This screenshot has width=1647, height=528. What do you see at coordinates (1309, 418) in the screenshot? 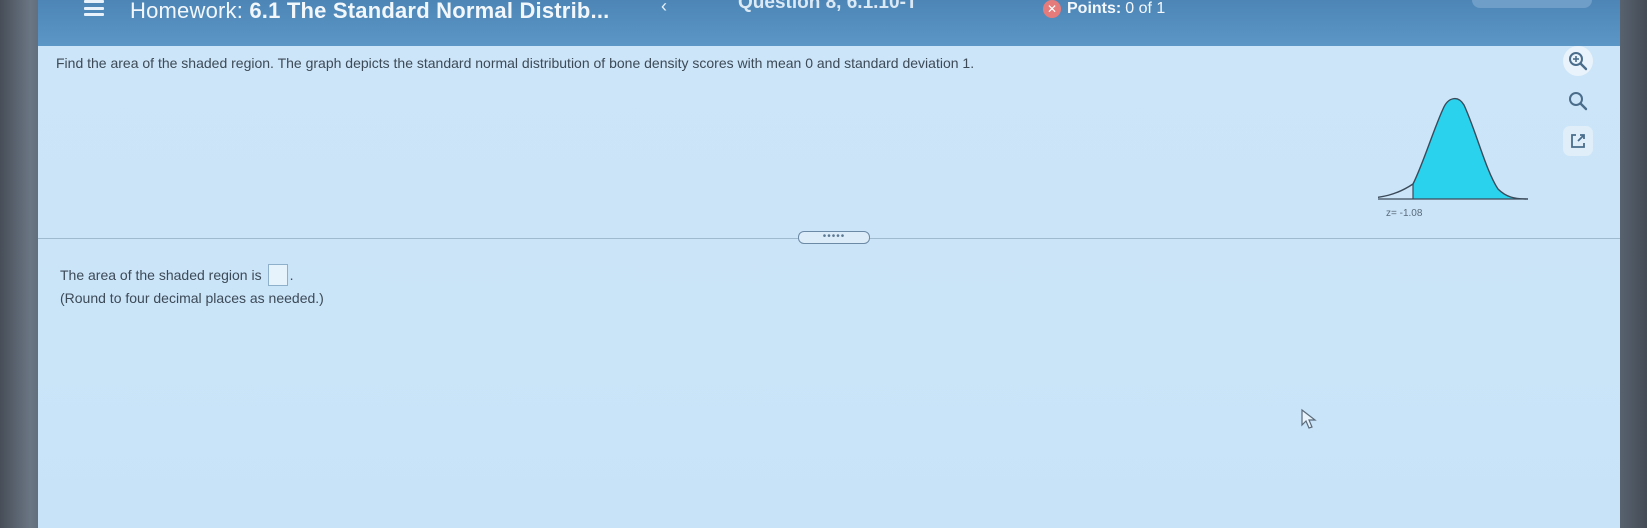
I see `mouse-pointer-icon` at bounding box center [1309, 418].